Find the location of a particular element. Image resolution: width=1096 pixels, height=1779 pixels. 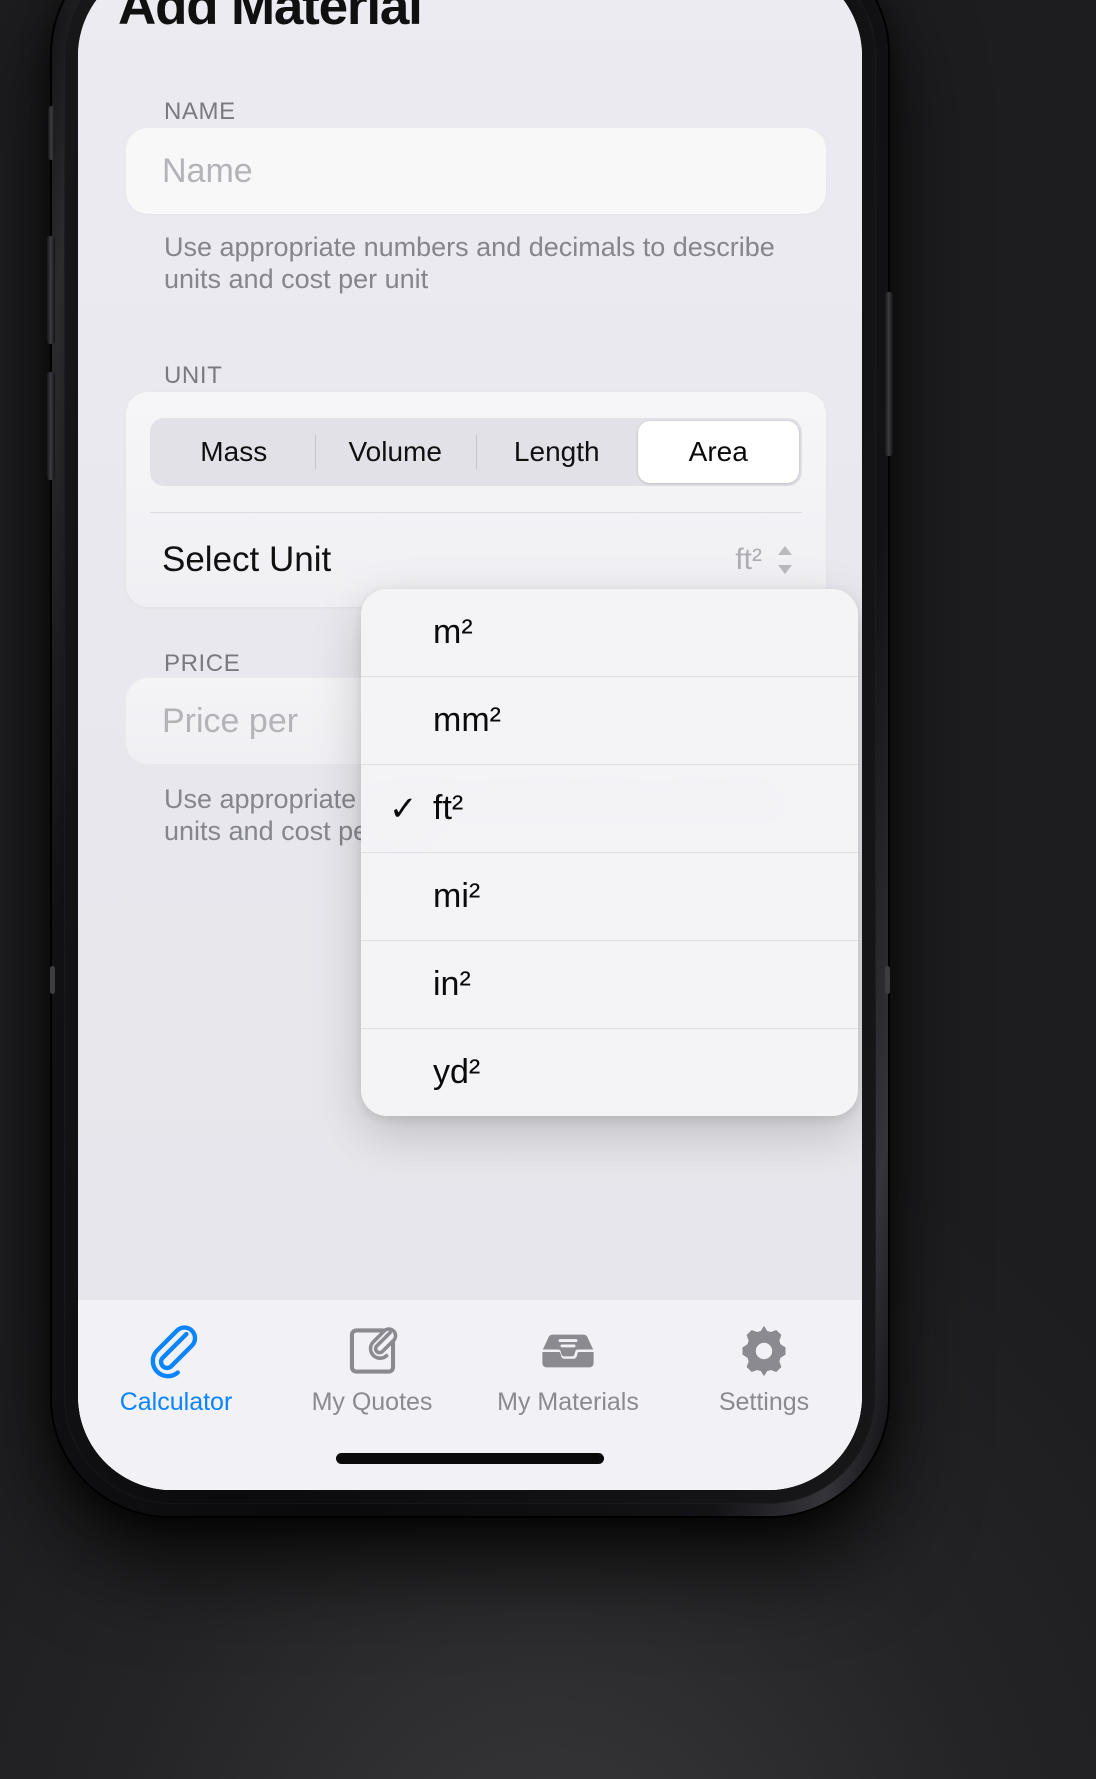

tab-my-materials: My Materials is located at coordinates (568, 1406).